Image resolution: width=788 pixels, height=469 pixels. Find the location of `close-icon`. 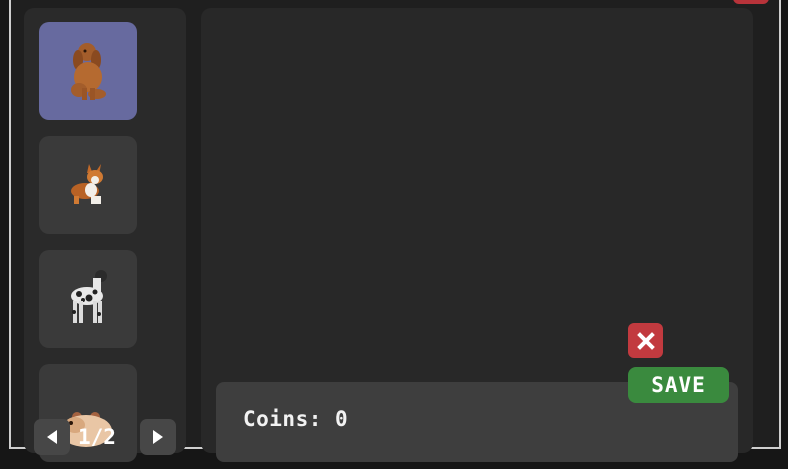

close-icon is located at coordinates (645, 340).